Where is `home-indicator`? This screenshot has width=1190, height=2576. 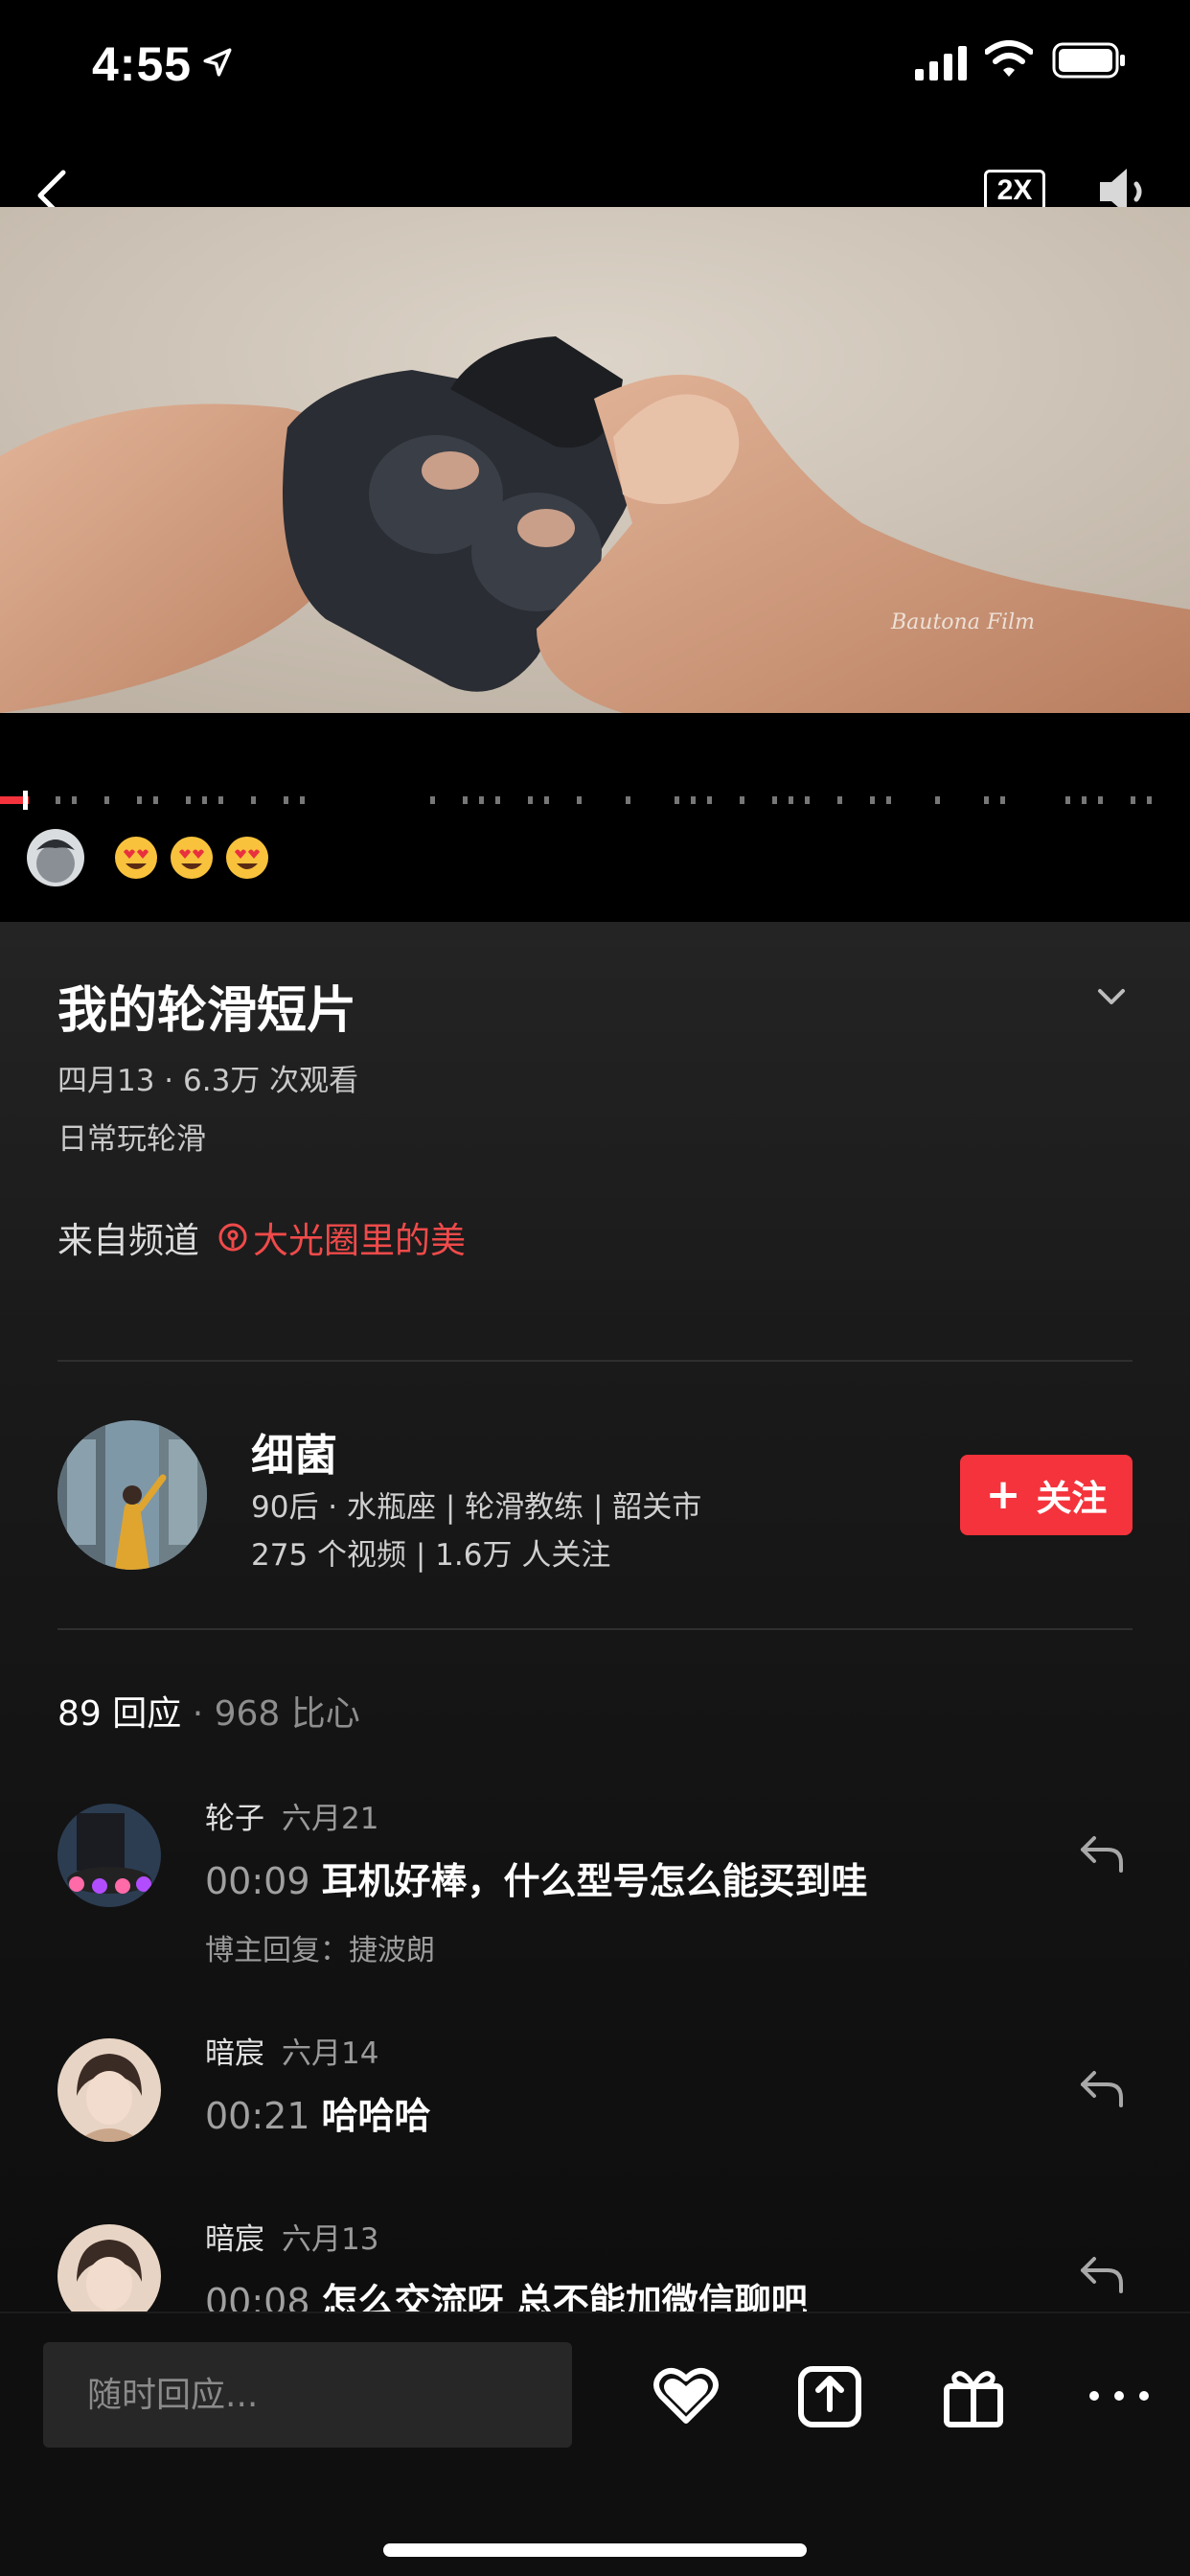
home-indicator is located at coordinates (595, 2550).